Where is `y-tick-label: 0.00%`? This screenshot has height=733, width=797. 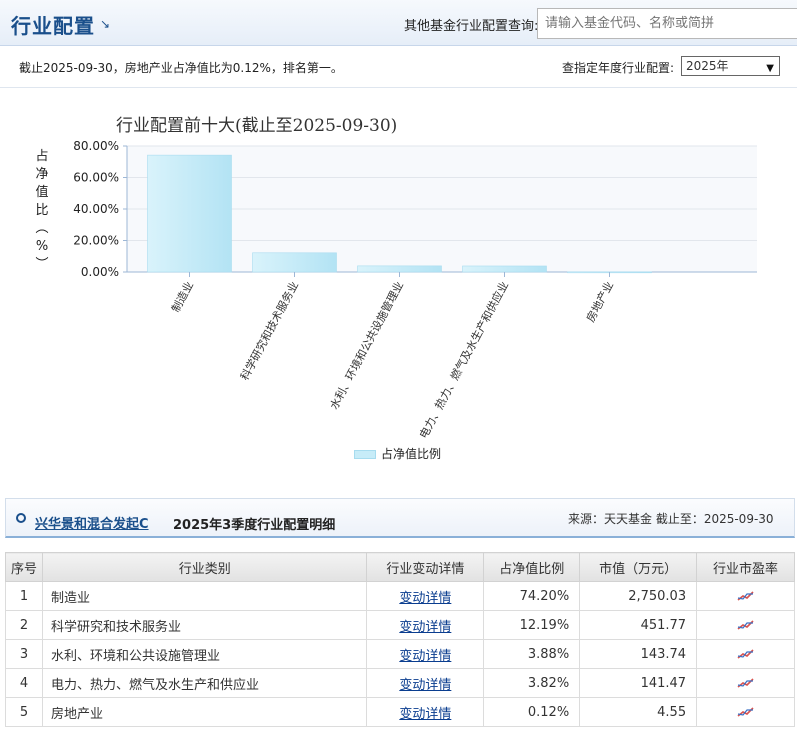
y-tick-label: 0.00% is located at coordinates (100, 272).